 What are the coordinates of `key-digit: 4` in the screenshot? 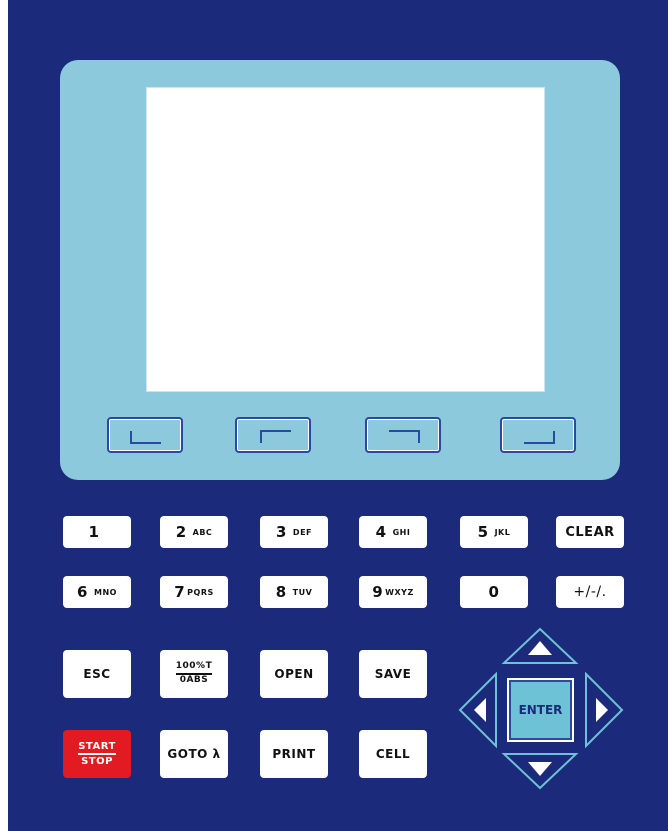 It's located at (381, 532).